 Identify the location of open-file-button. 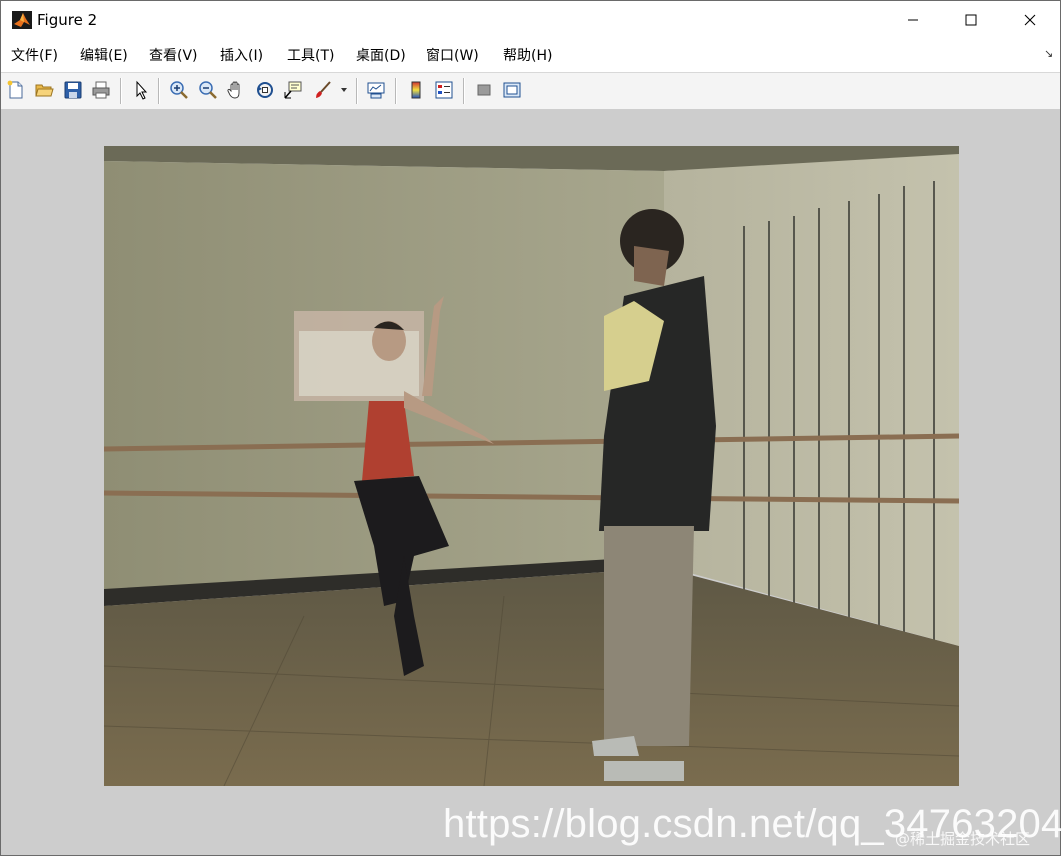
(44, 90).